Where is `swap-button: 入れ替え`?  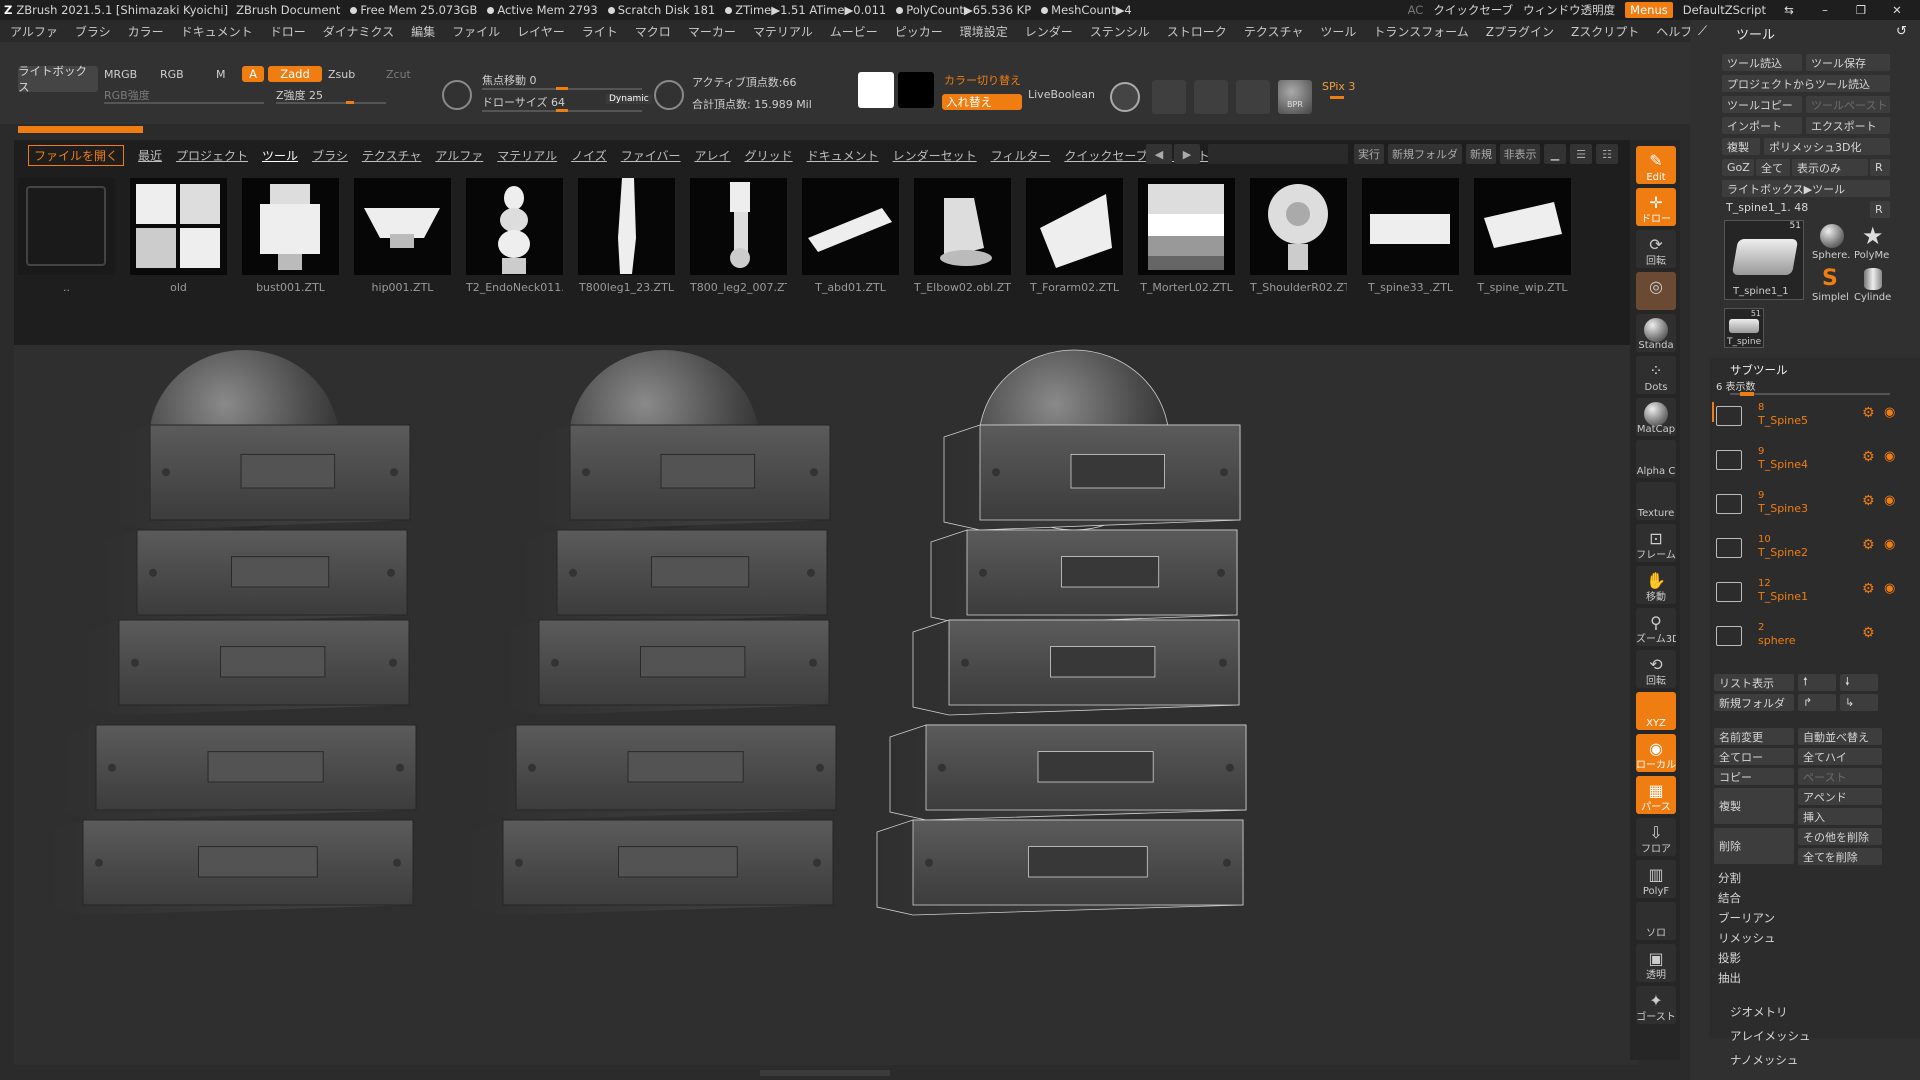
swap-button: 入れ替え is located at coordinates (982, 102).